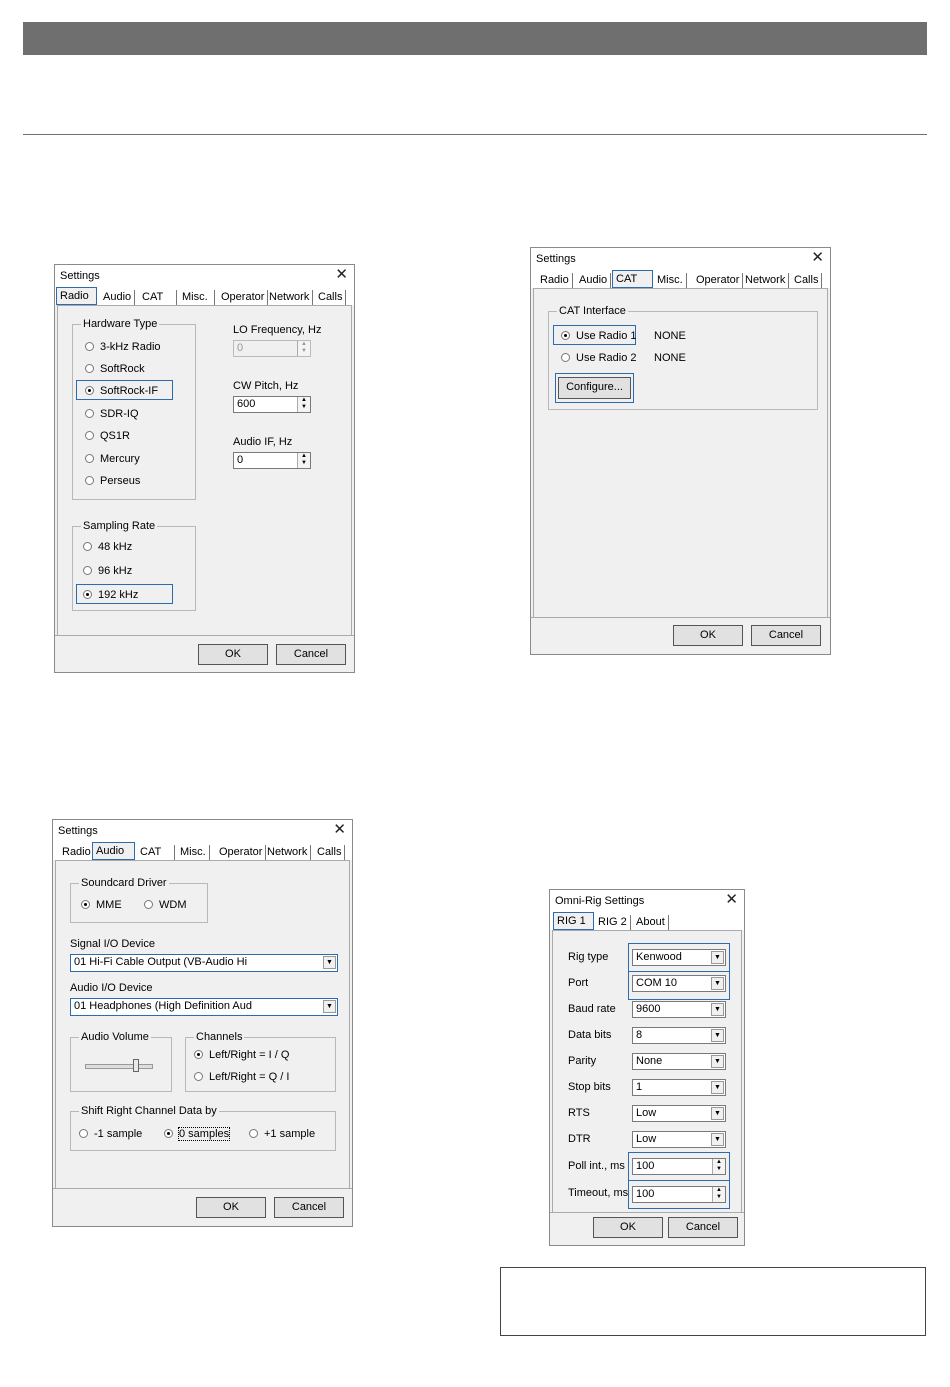  Describe the element at coordinates (112, 459) in the screenshot. I see `radio-mercury: Mercury` at that location.